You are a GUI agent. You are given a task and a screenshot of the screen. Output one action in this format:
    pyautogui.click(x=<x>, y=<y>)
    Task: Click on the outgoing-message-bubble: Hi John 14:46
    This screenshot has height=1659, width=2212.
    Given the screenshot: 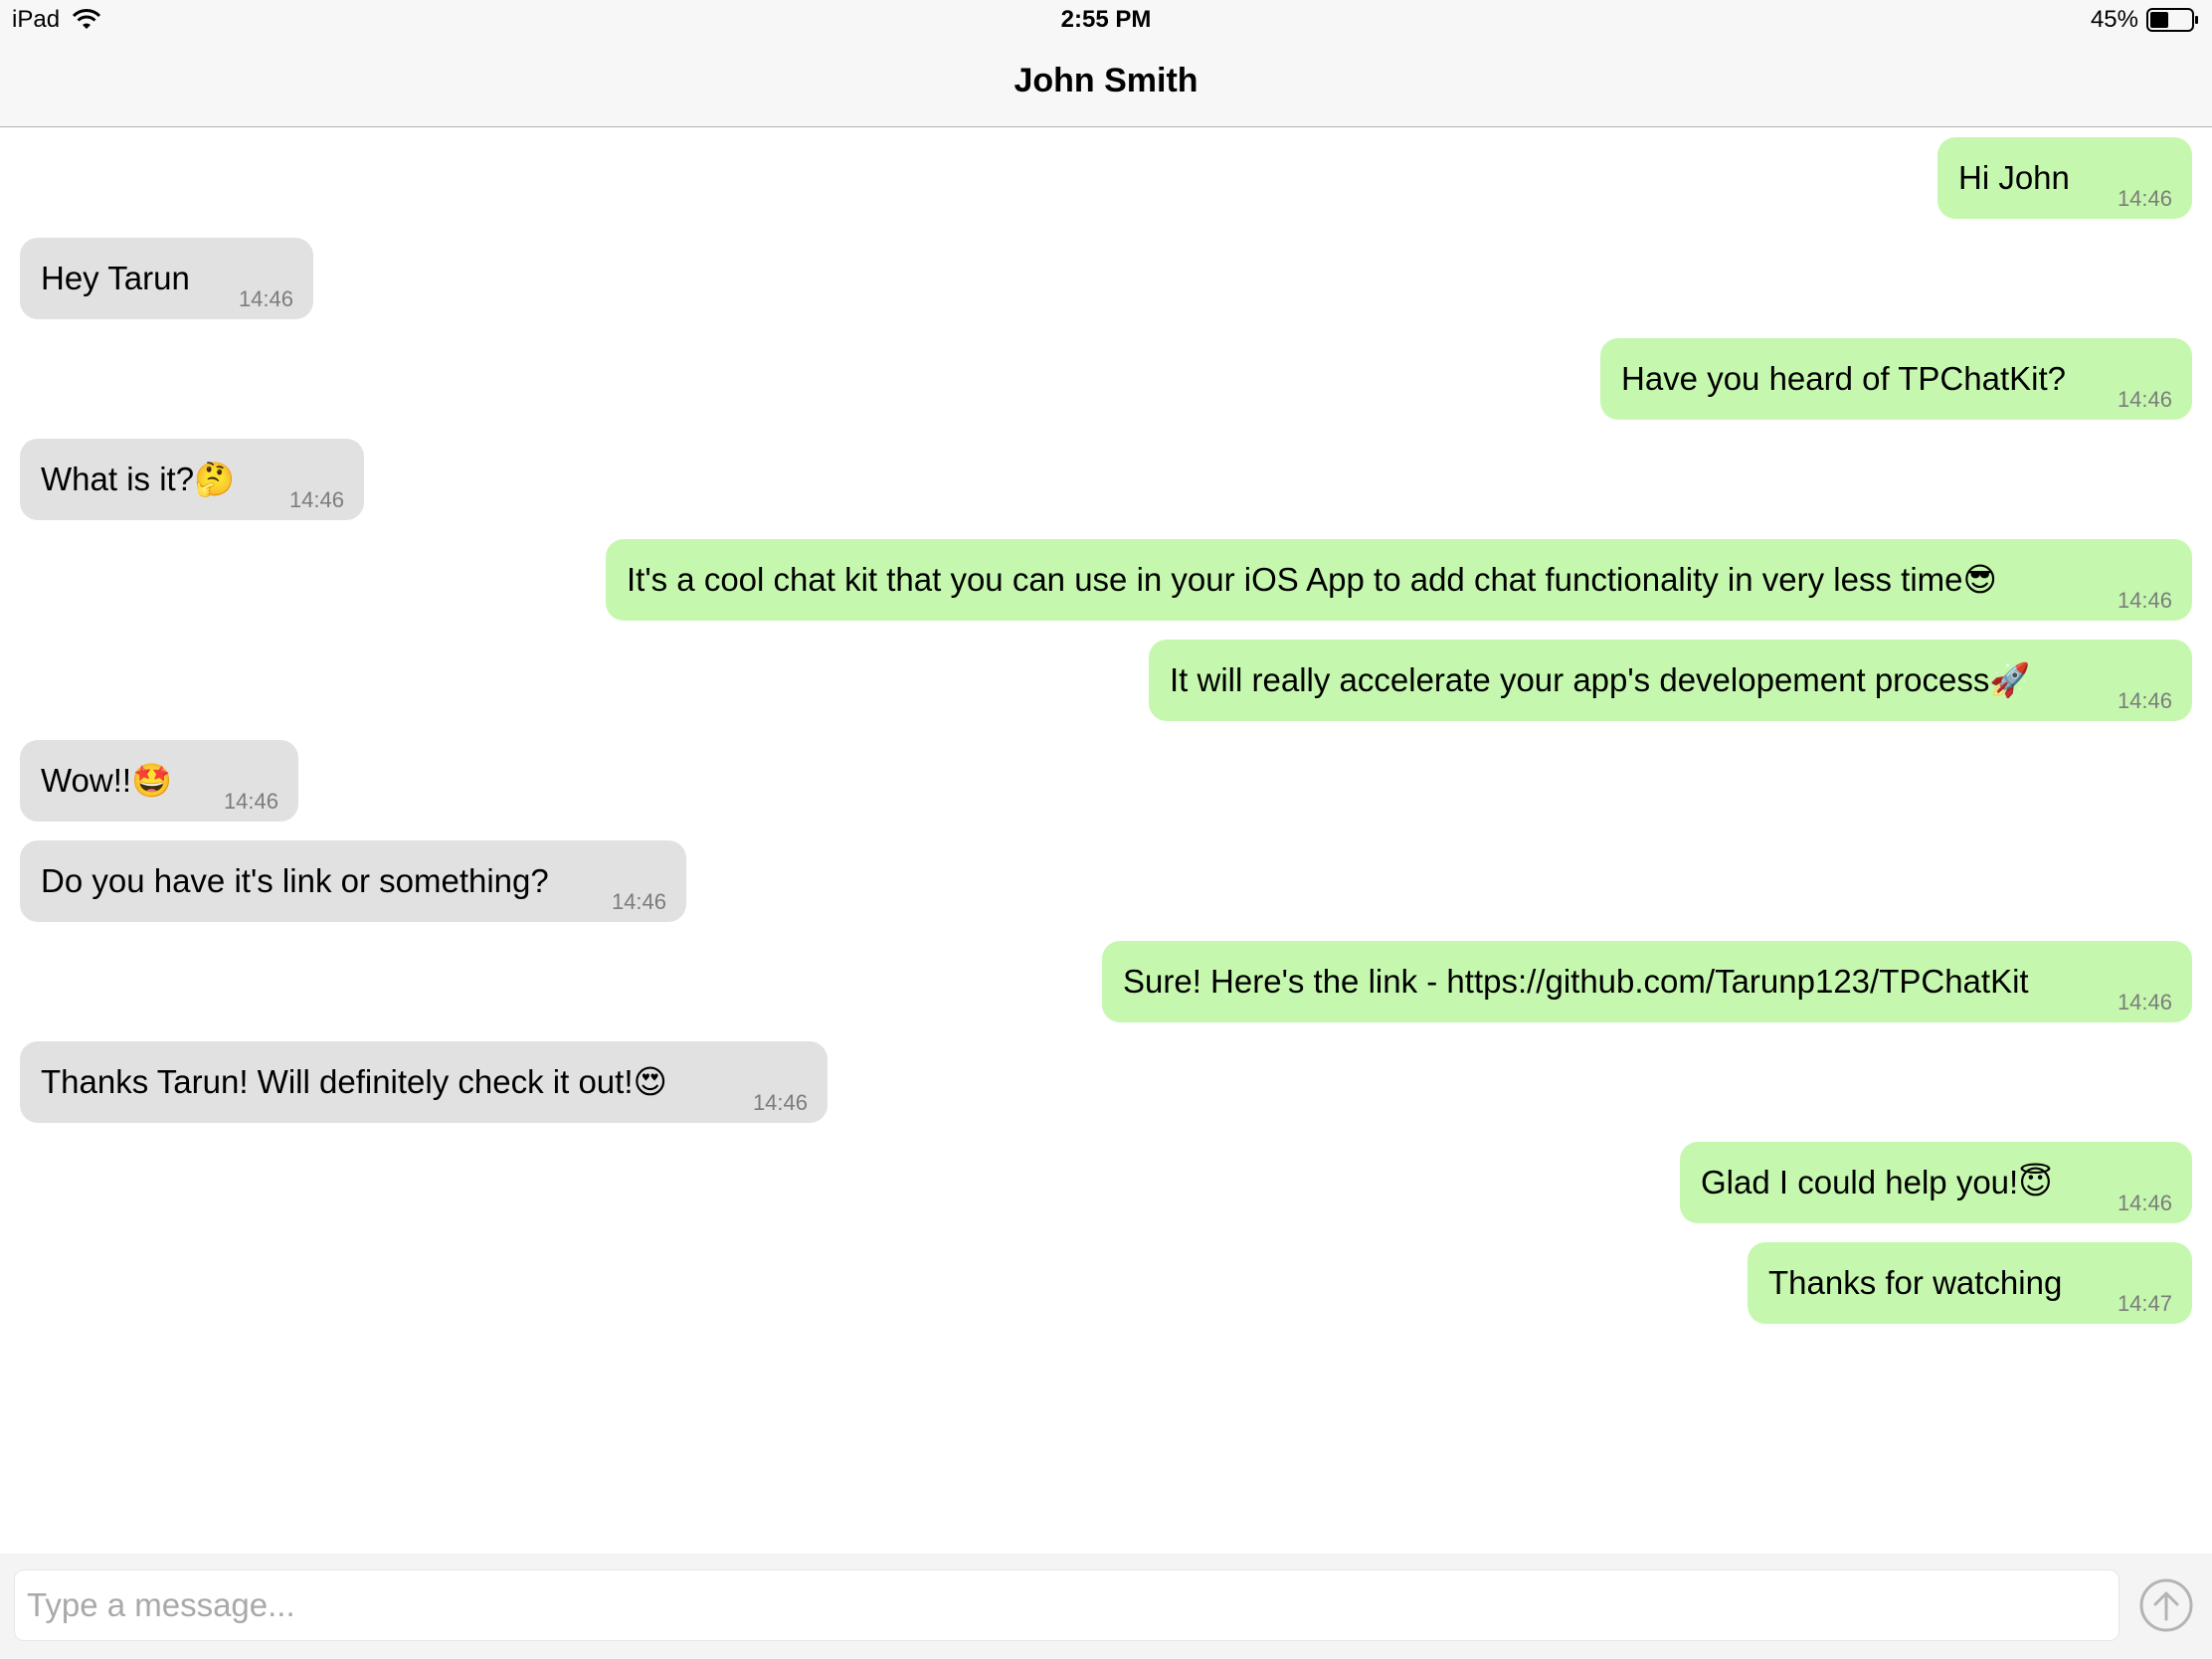 What is the action you would take?
    pyautogui.click(x=2064, y=178)
    